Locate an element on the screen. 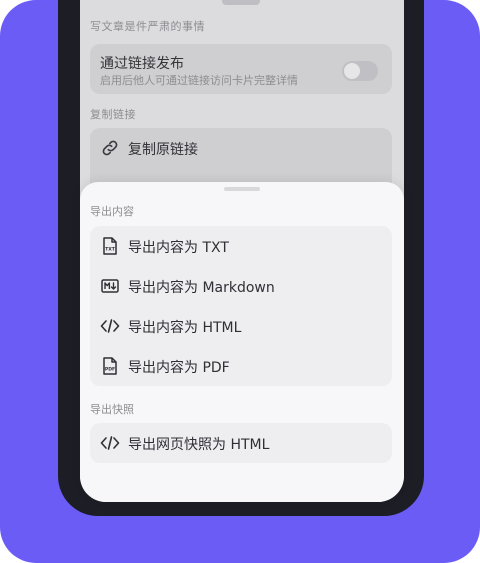 Image resolution: width=480 pixels, height=563 pixels. export-snapshot-html-item: 导出网页快照为 HTML is located at coordinates (241, 443).